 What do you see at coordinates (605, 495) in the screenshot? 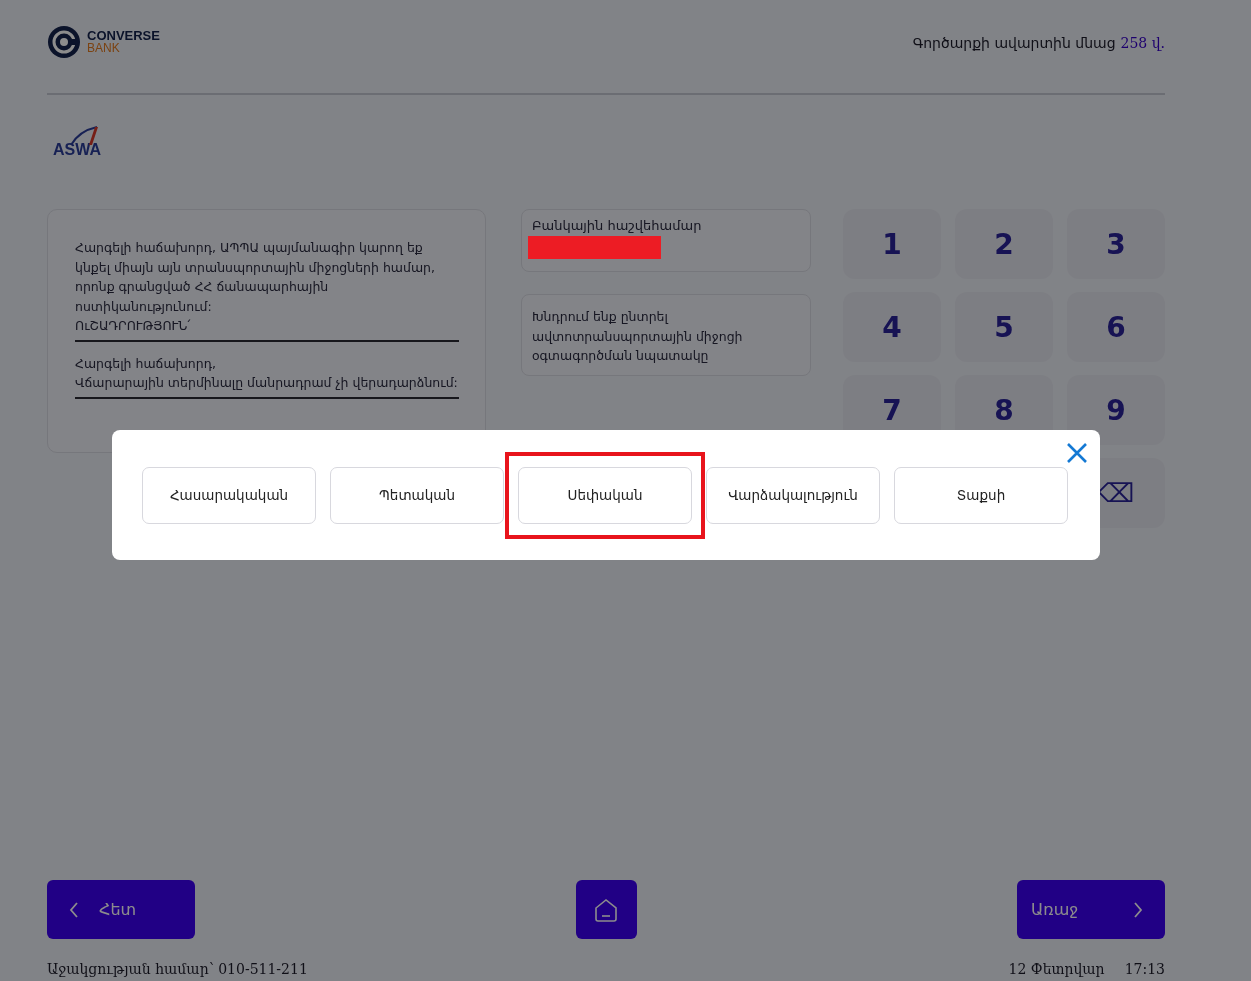
I see `purpose-option: Սեփական` at bounding box center [605, 495].